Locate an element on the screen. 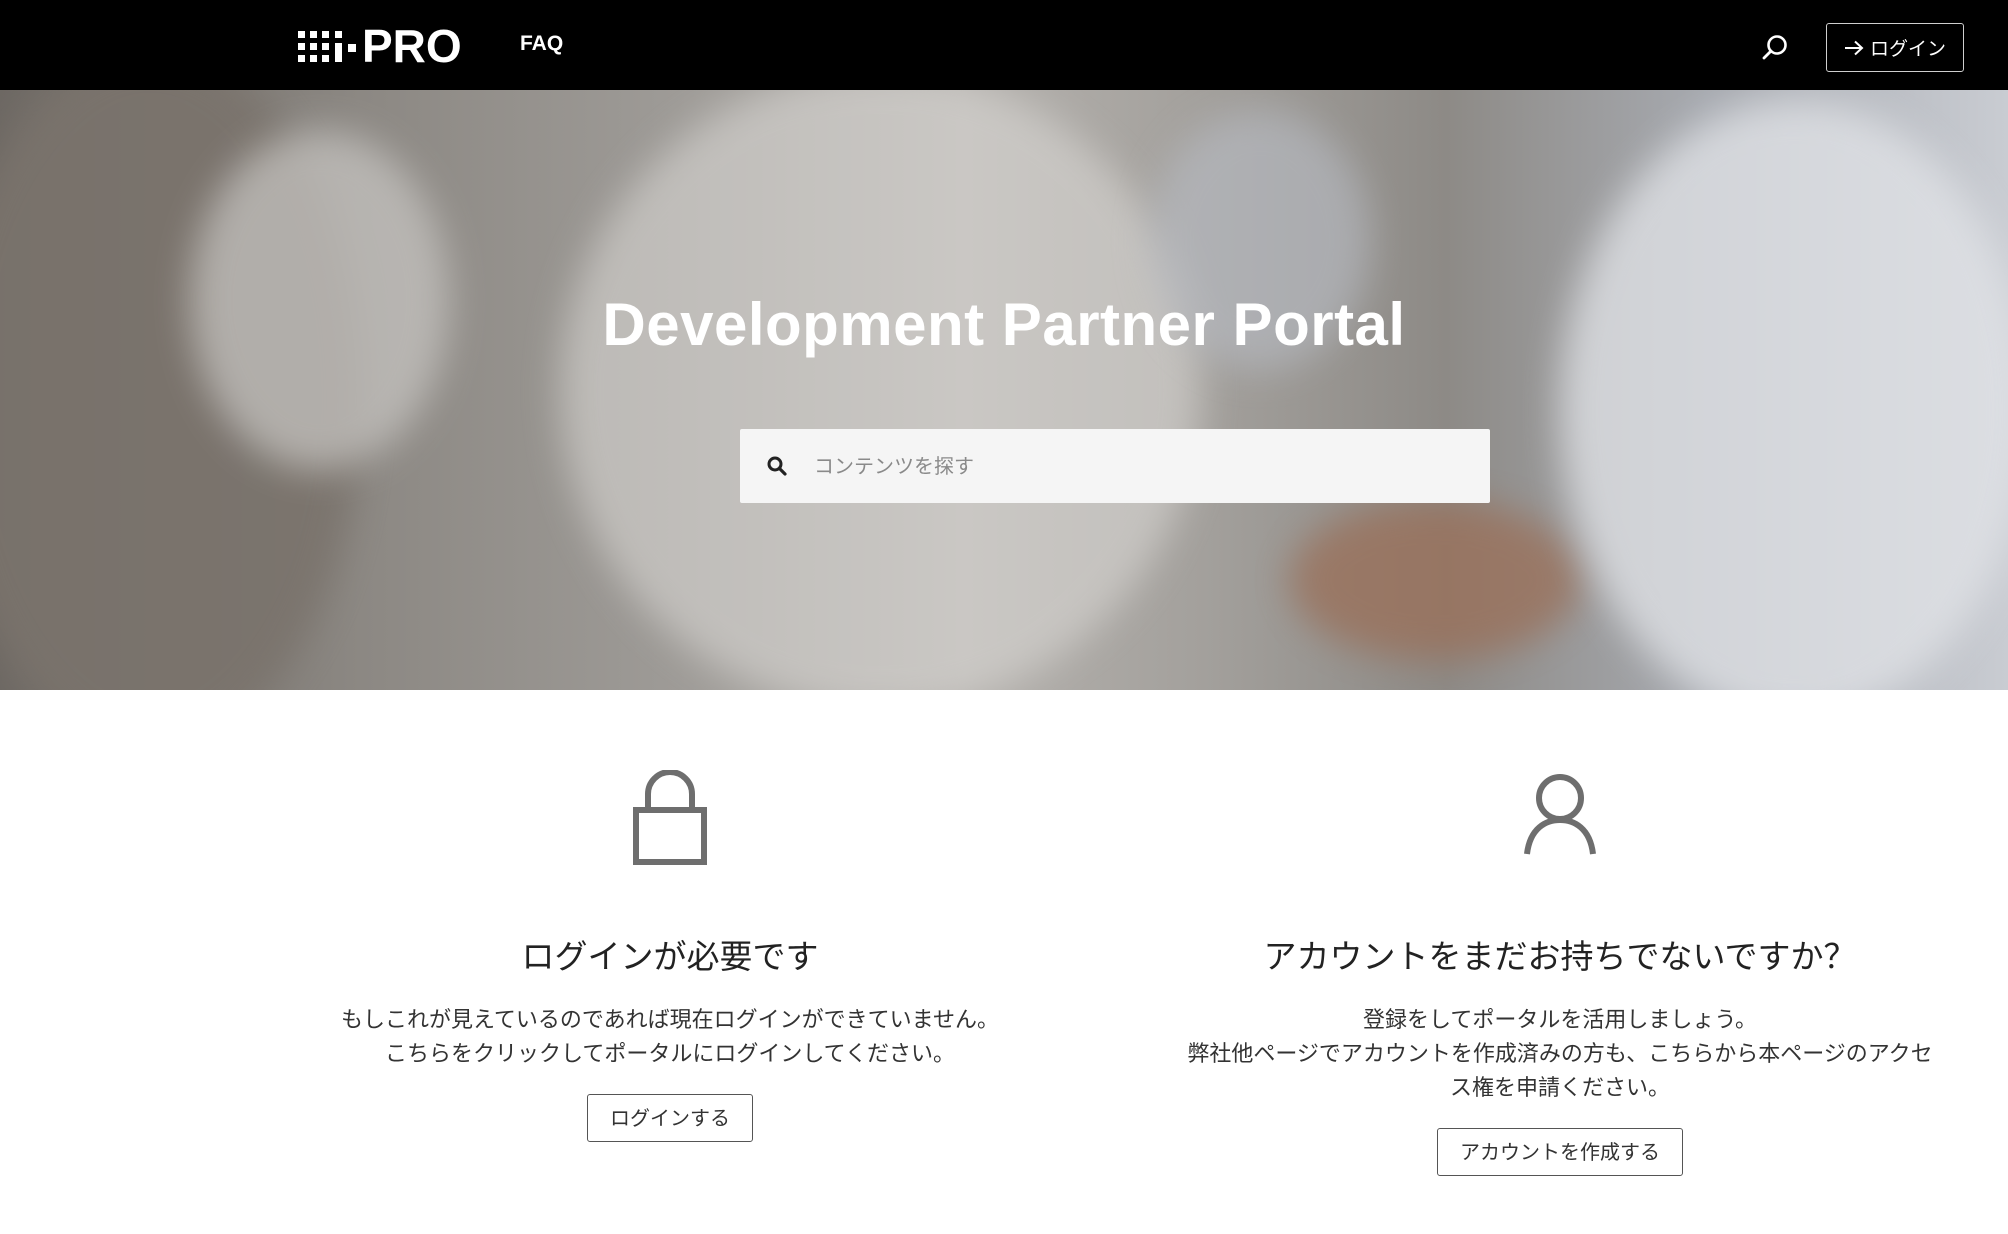  logo-separator-dot is located at coordinates (352, 48).